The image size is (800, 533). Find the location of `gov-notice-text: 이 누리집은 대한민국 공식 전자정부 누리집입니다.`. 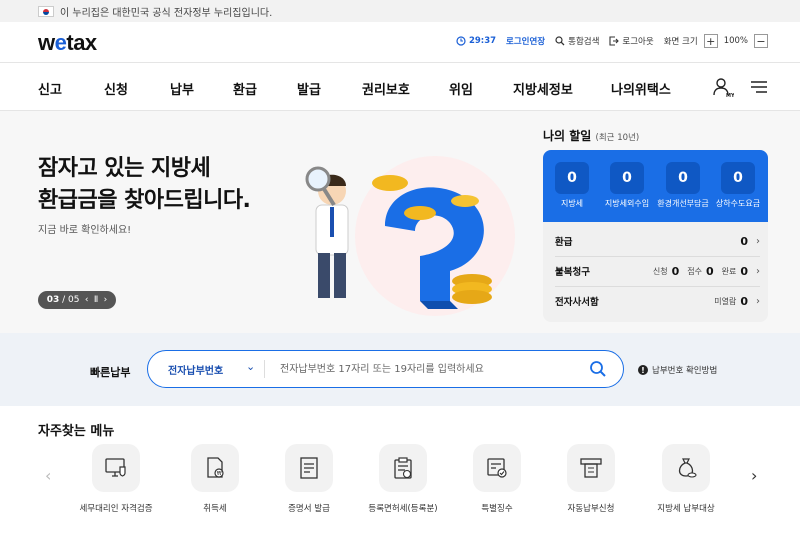

gov-notice-text: 이 누리집은 대한민국 공식 전자정부 누리집입니다. is located at coordinates (166, 13).